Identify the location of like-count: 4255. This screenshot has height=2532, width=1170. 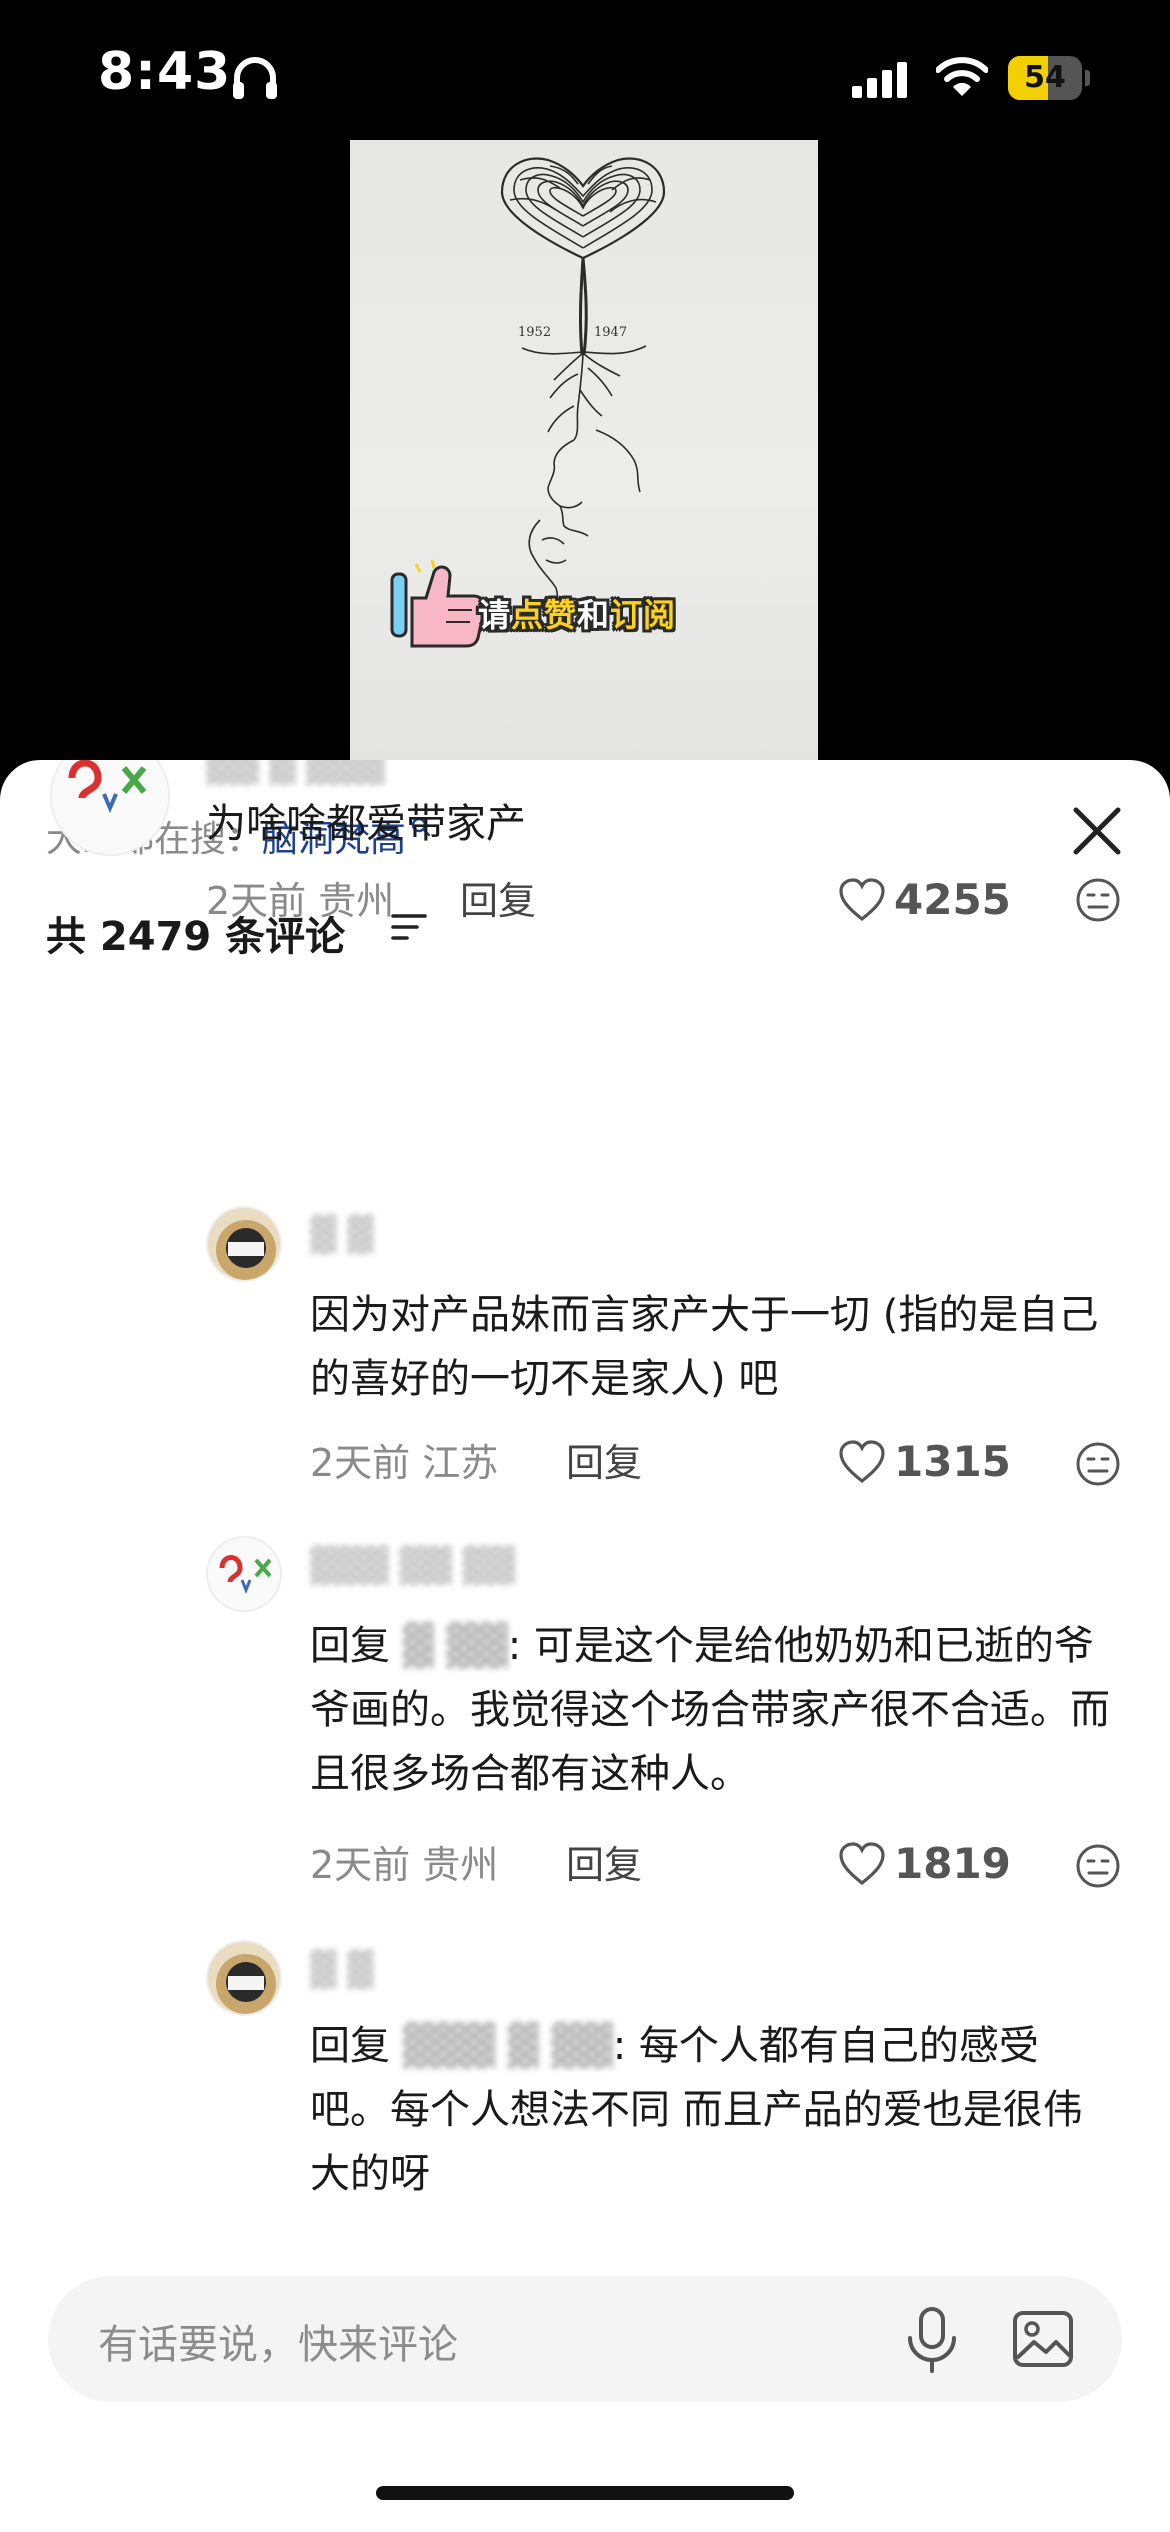
(952, 899).